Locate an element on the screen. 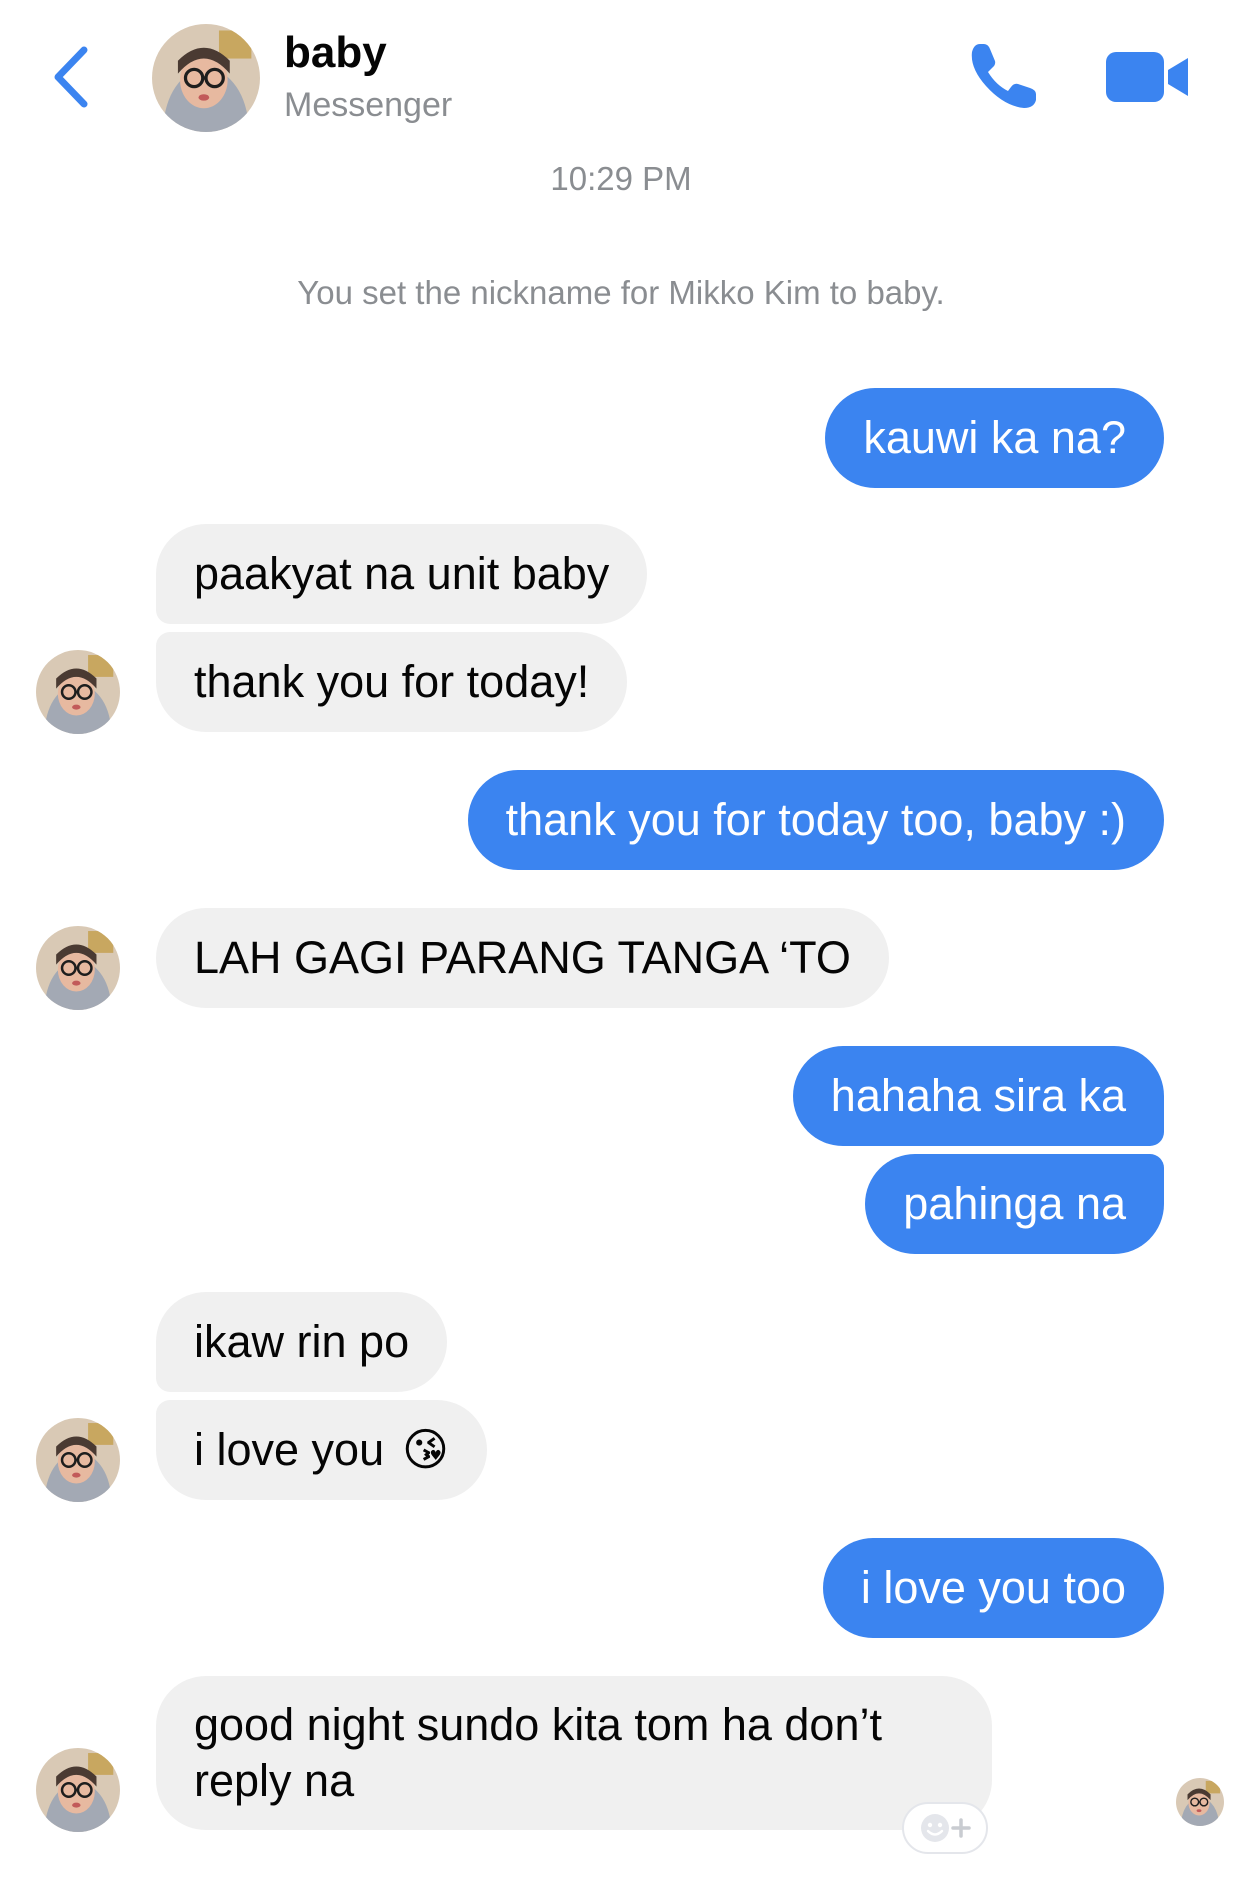 The width and height of the screenshot is (1242, 1877). message-text: paakyat na unit baby is located at coordinates (402, 573).